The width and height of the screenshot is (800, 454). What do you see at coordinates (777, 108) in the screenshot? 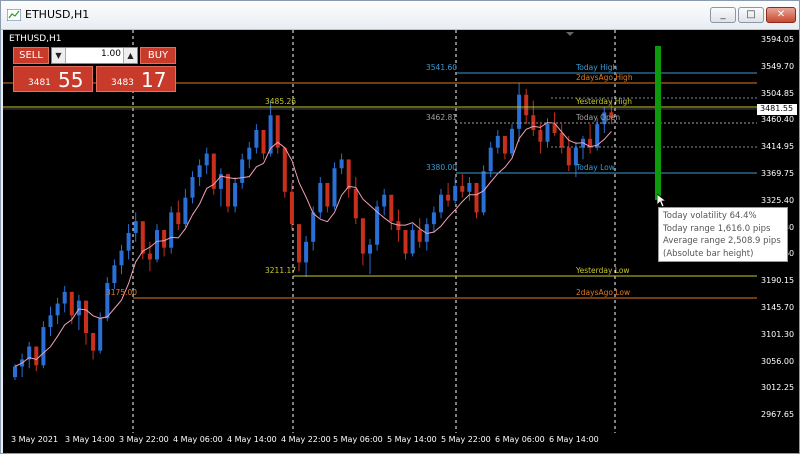
I see `current-price-label: 3481.55` at bounding box center [777, 108].